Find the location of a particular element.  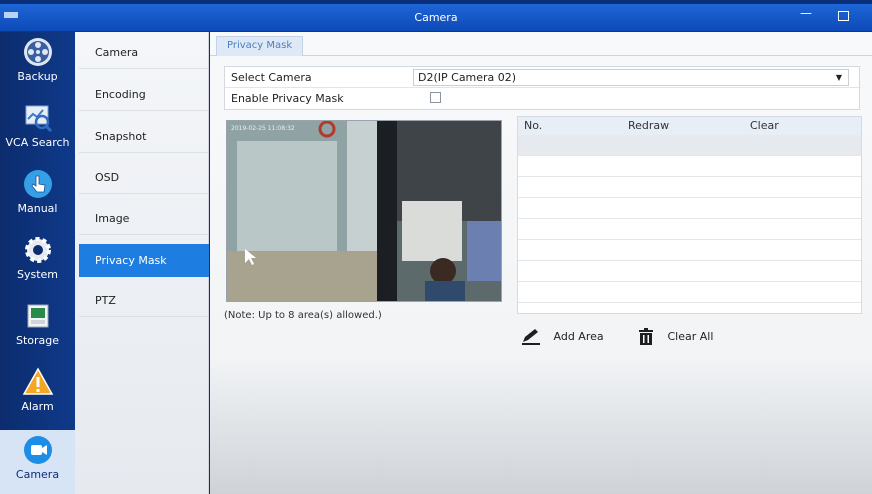

nav-label: System is located at coordinates (37, 274).